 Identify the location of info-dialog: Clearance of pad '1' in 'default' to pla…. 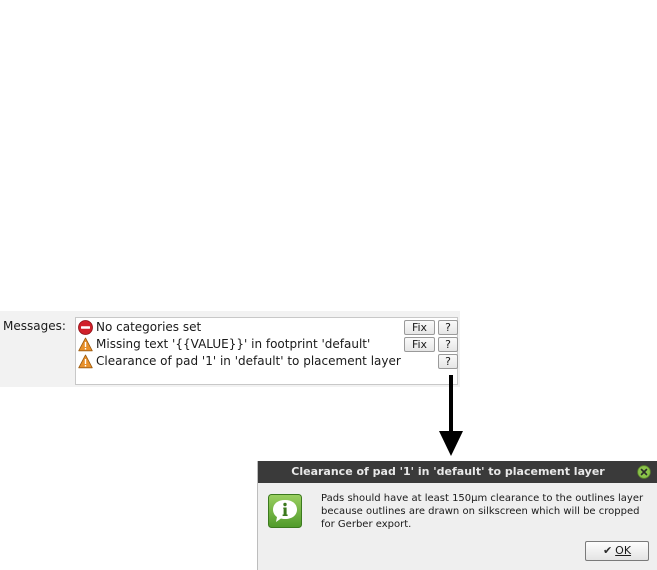
(457, 515).